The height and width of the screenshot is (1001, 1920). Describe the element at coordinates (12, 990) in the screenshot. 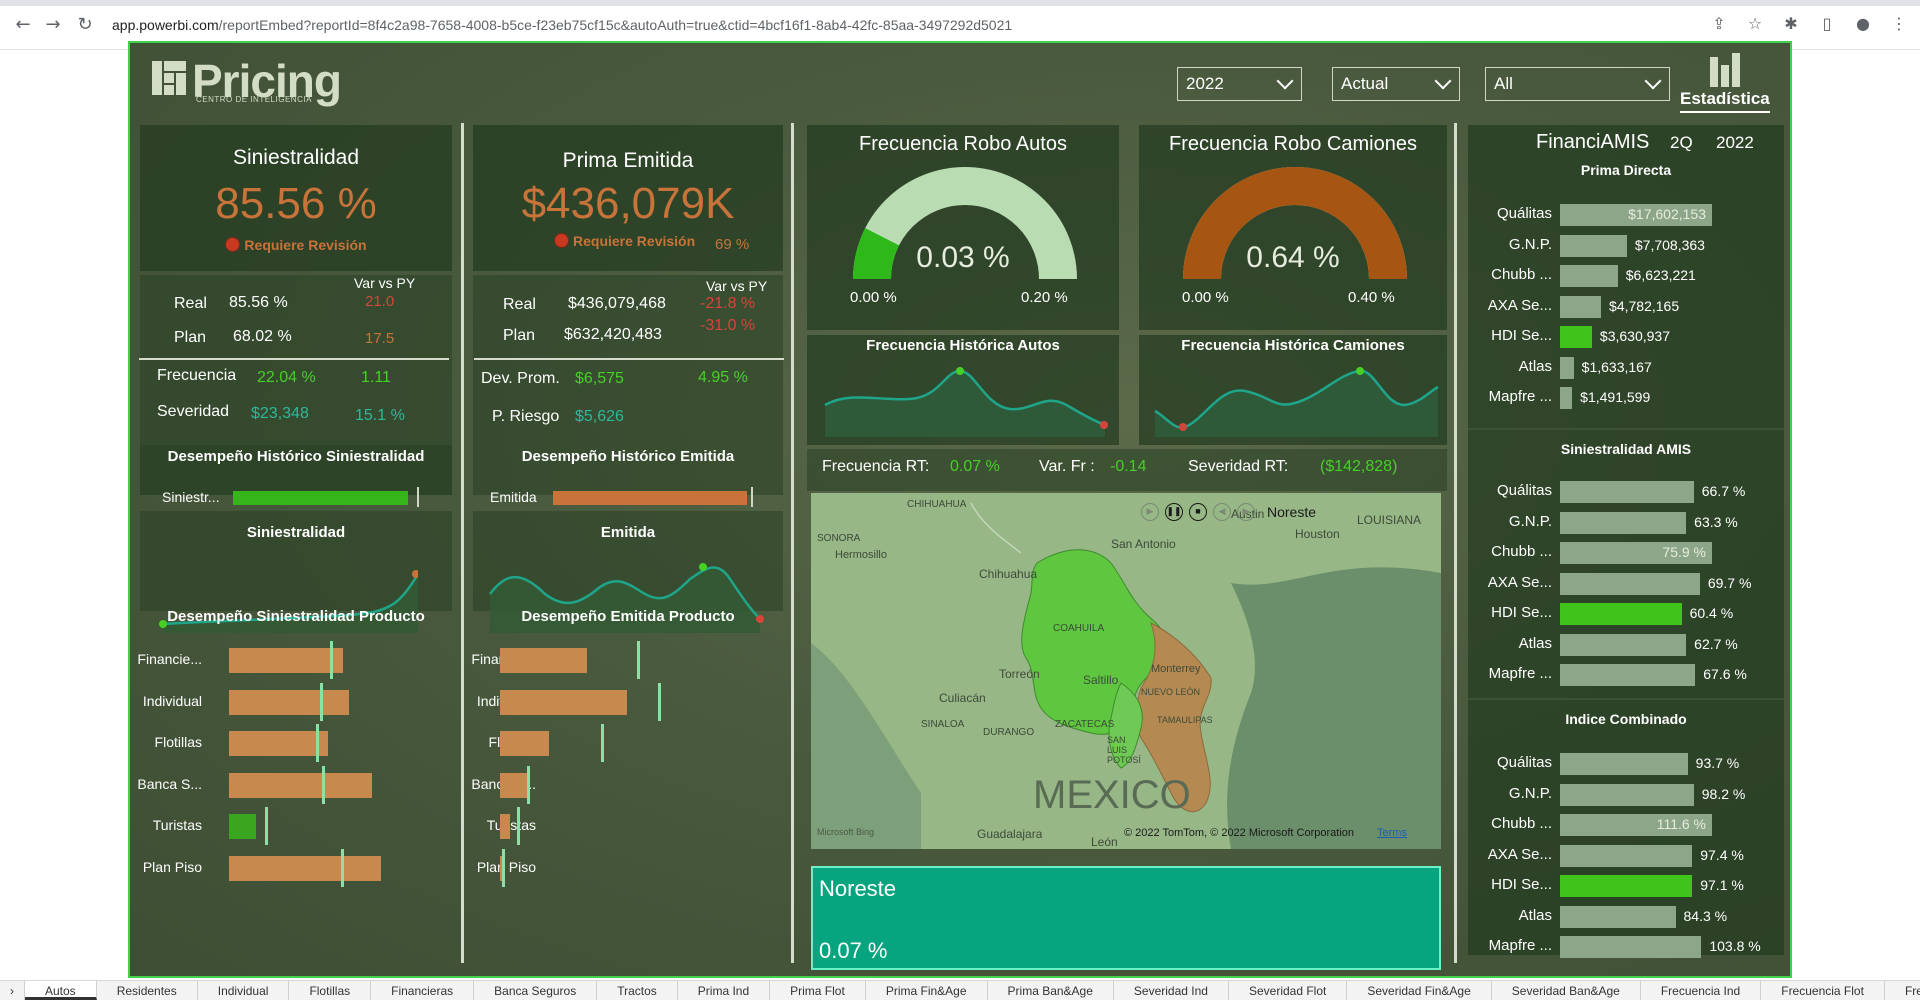

I see `tabs-scroll-icon: ›` at that location.